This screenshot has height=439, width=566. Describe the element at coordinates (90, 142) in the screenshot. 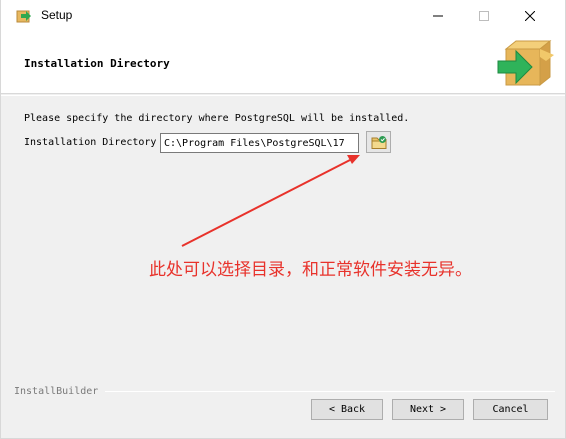

I see `installation-directory-label: Installation Directory` at that location.